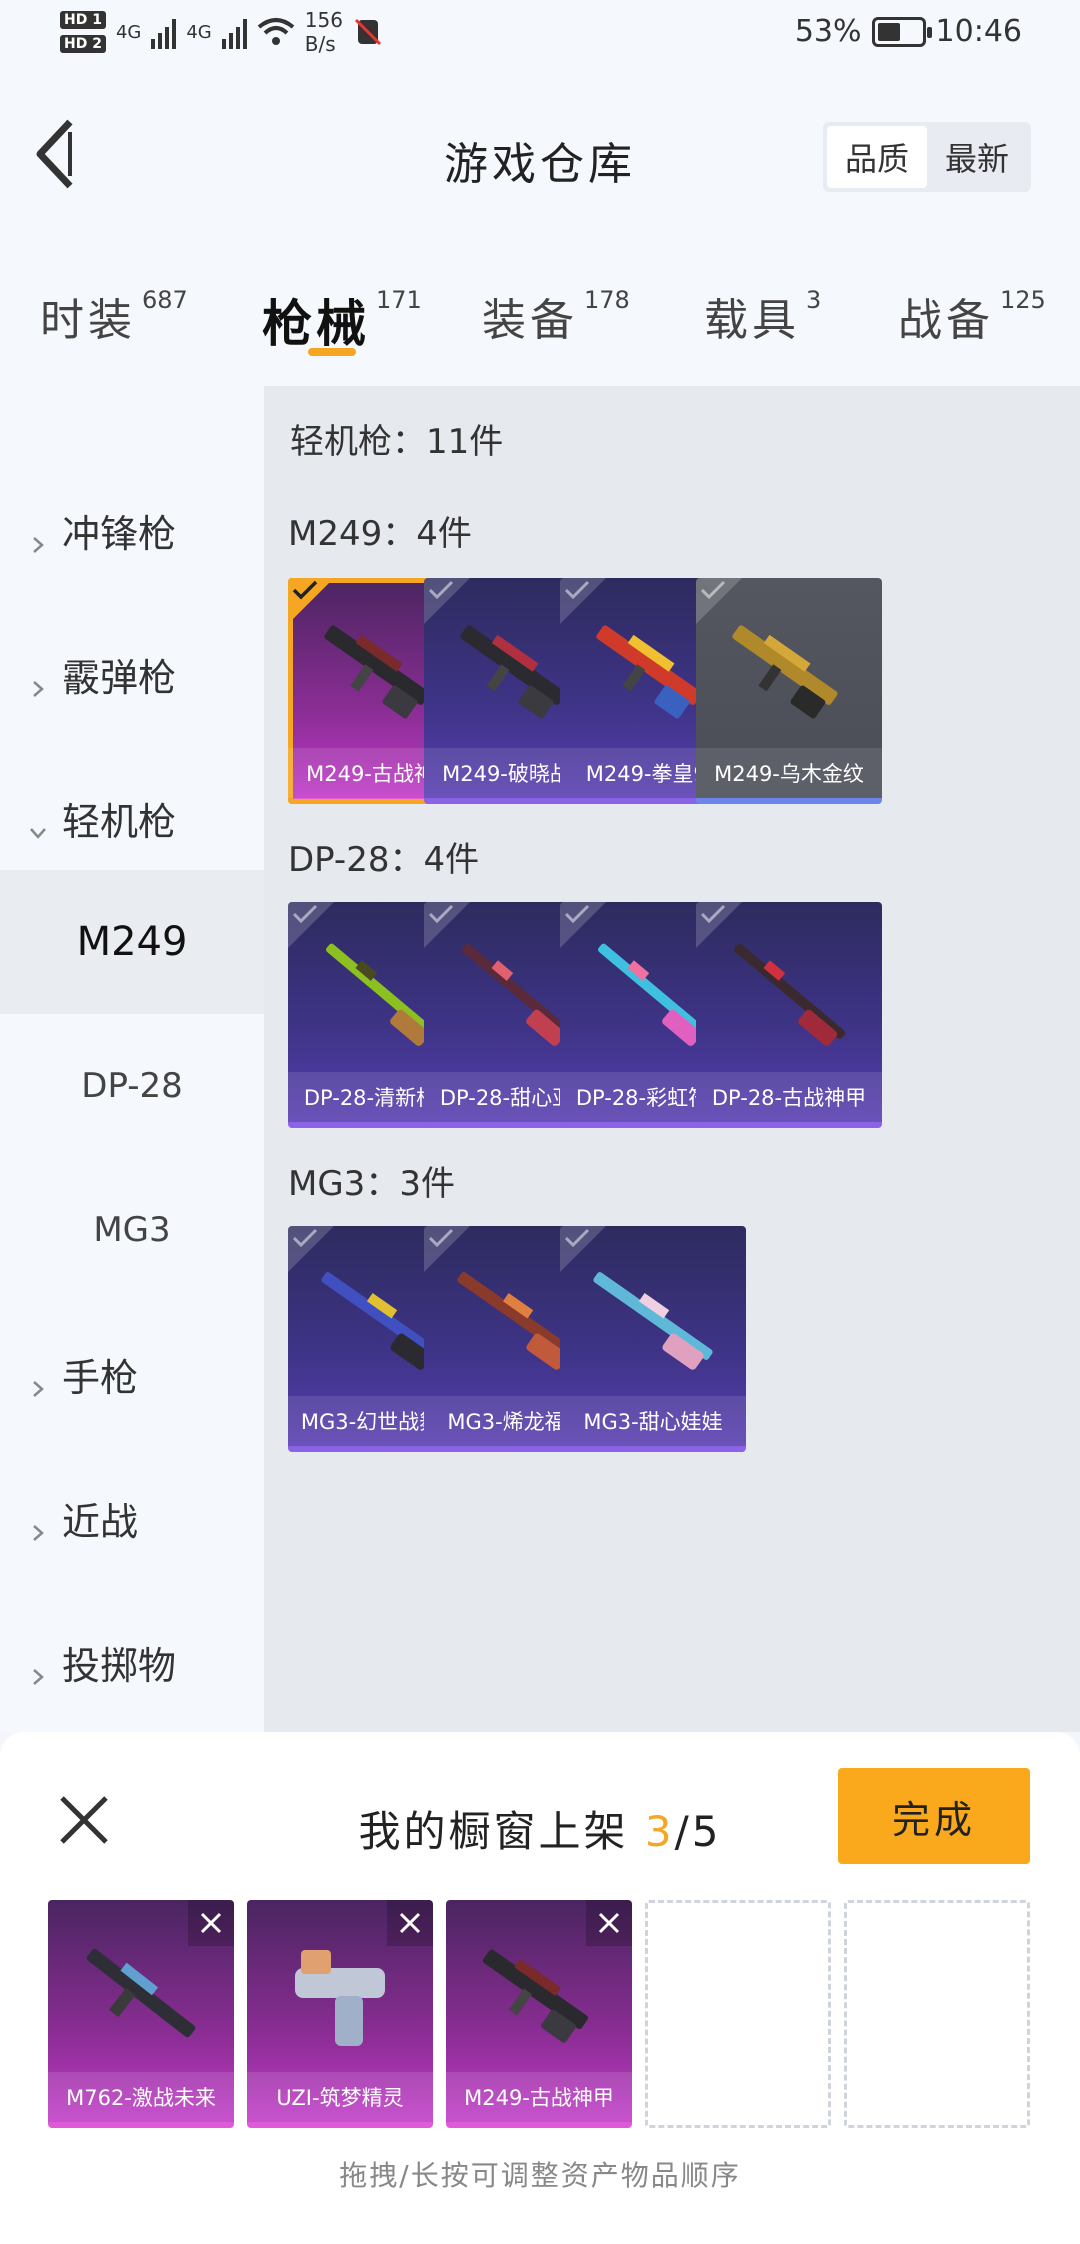  I want to click on showcase-slot: M249-古战神甲, so click(539, 2014).